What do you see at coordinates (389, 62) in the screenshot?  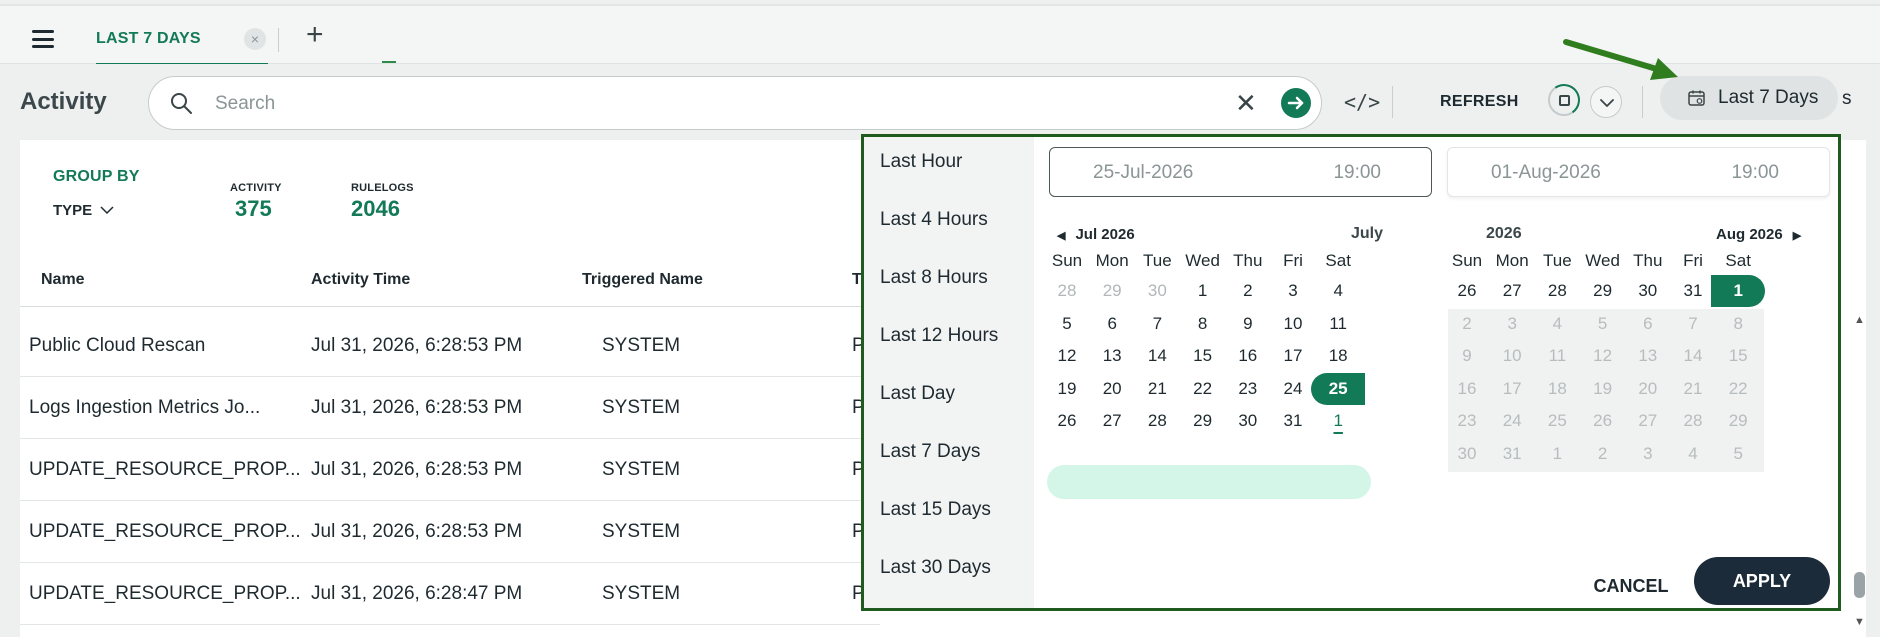 I see `tab-marker` at bounding box center [389, 62].